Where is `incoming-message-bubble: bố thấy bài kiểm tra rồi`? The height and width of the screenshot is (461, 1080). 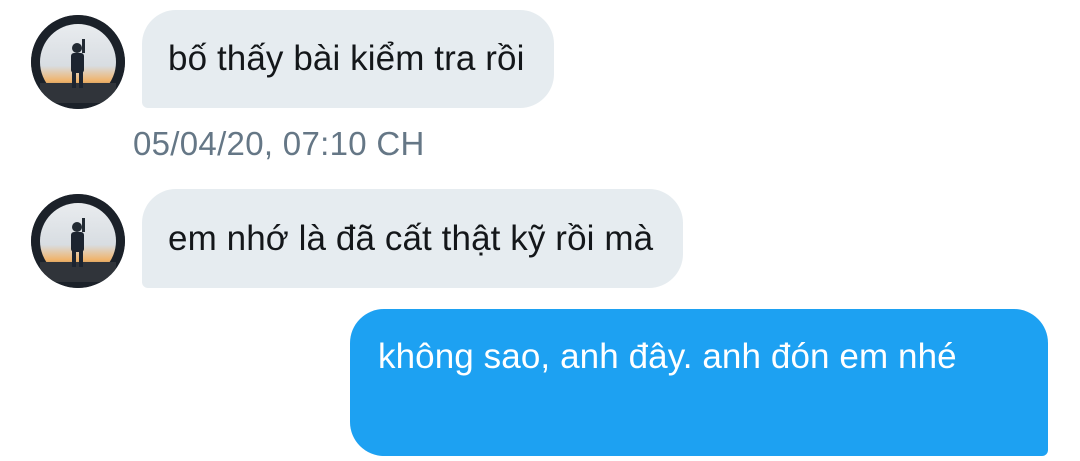
incoming-message-bubble: bố thấy bài kiểm tra rồi is located at coordinates (348, 59).